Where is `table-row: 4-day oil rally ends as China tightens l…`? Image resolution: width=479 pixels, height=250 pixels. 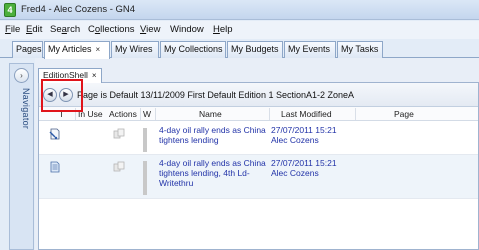 table-row: 4-day oil rally ends as China tightens l… is located at coordinates (258, 138).